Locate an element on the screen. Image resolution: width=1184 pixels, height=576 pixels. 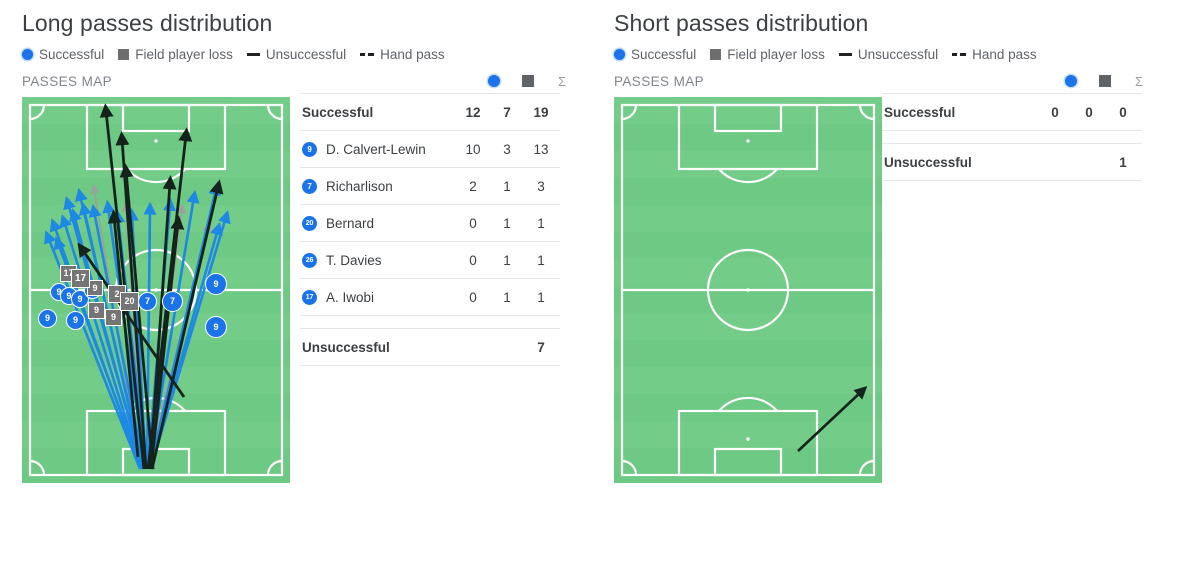
player-number-badge: 17 is located at coordinates (309, 297).